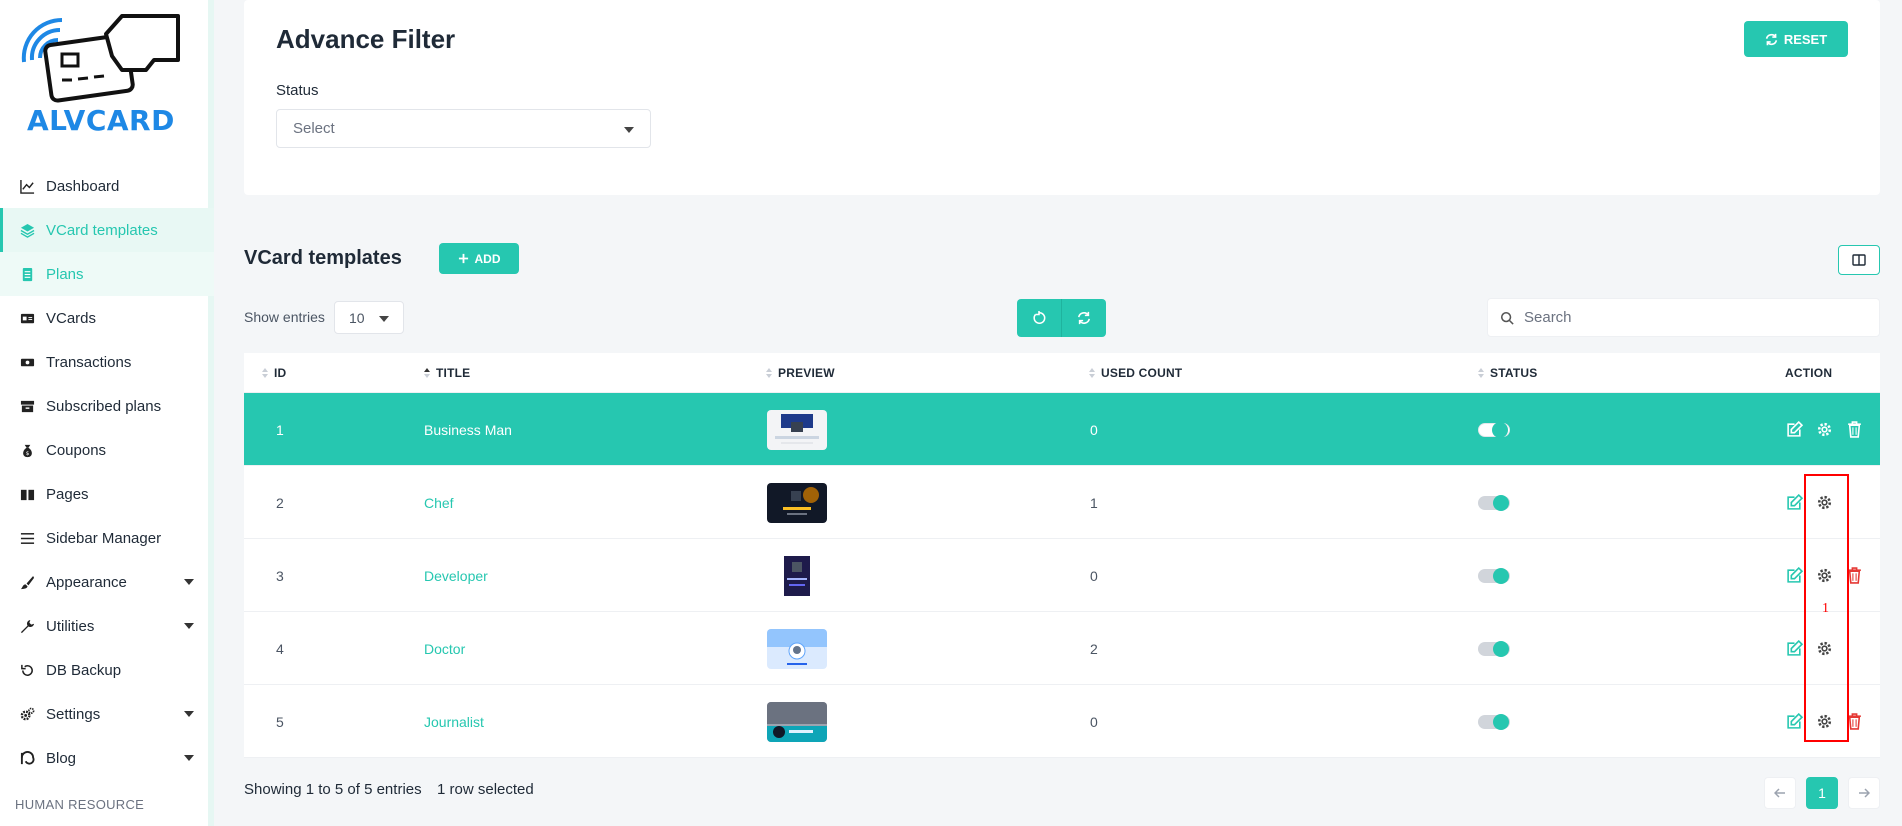  What do you see at coordinates (427, 373) in the screenshot?
I see `sort-asc-icon` at bounding box center [427, 373].